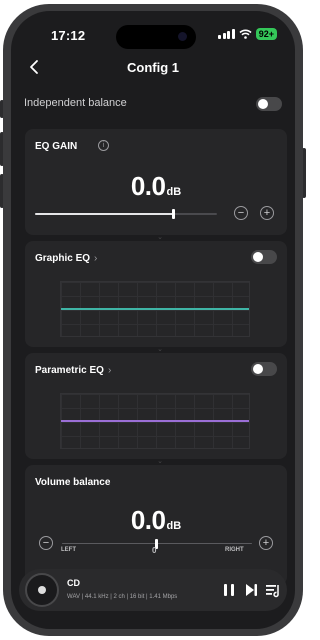  Describe the element at coordinates (73, 482) in the screenshot. I see `volume-balance-title: Volume balance` at that location.